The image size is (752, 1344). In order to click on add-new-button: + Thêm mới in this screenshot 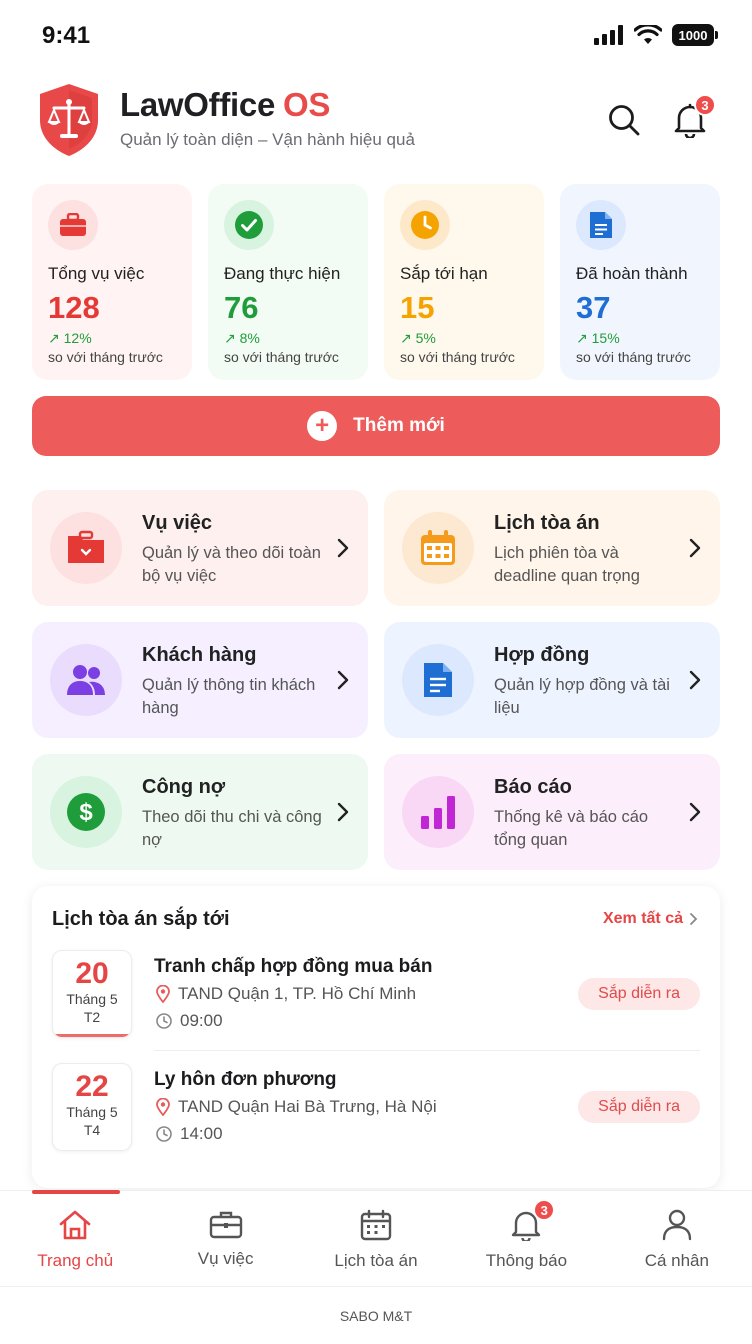, I will do `click(376, 426)`.